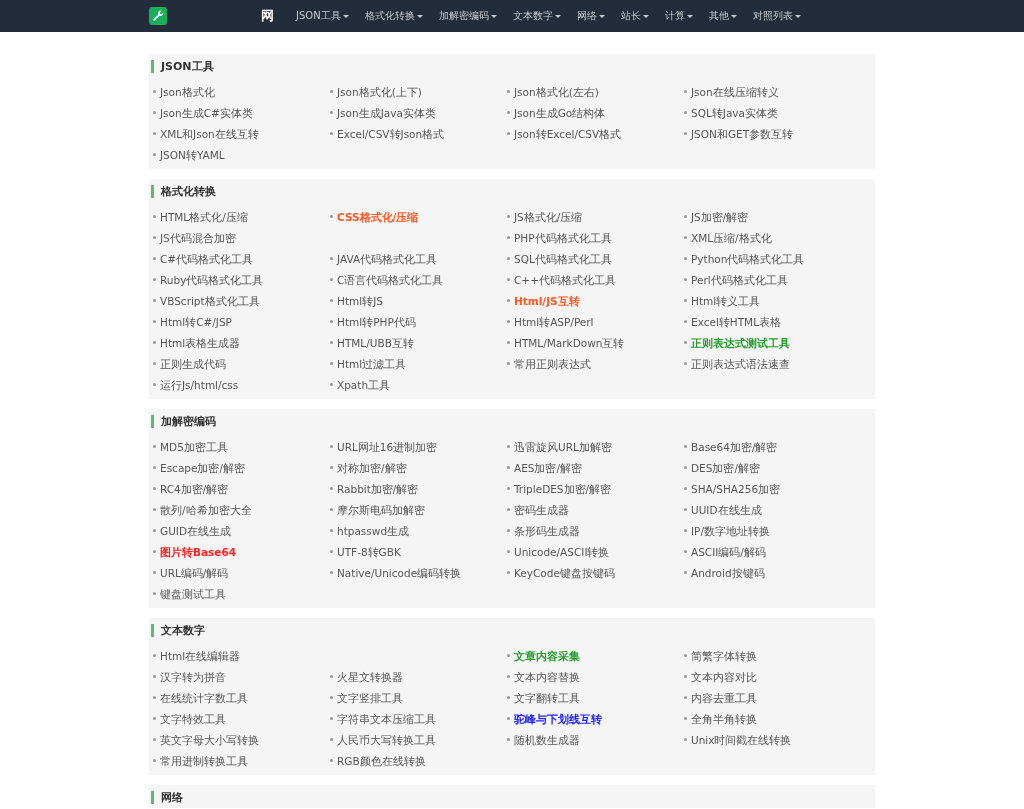 This screenshot has height=809, width=1024. I want to click on tool-link: SQL转Java实体类, so click(734, 112).